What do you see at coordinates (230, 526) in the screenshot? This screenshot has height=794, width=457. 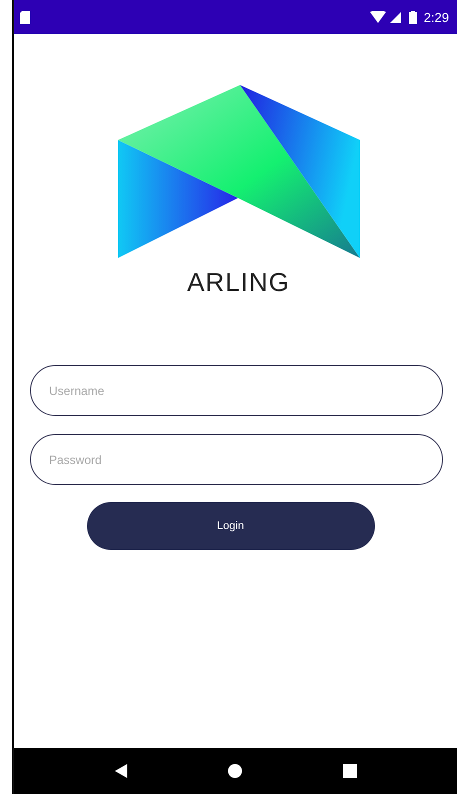 I see `login-button: Login` at bounding box center [230, 526].